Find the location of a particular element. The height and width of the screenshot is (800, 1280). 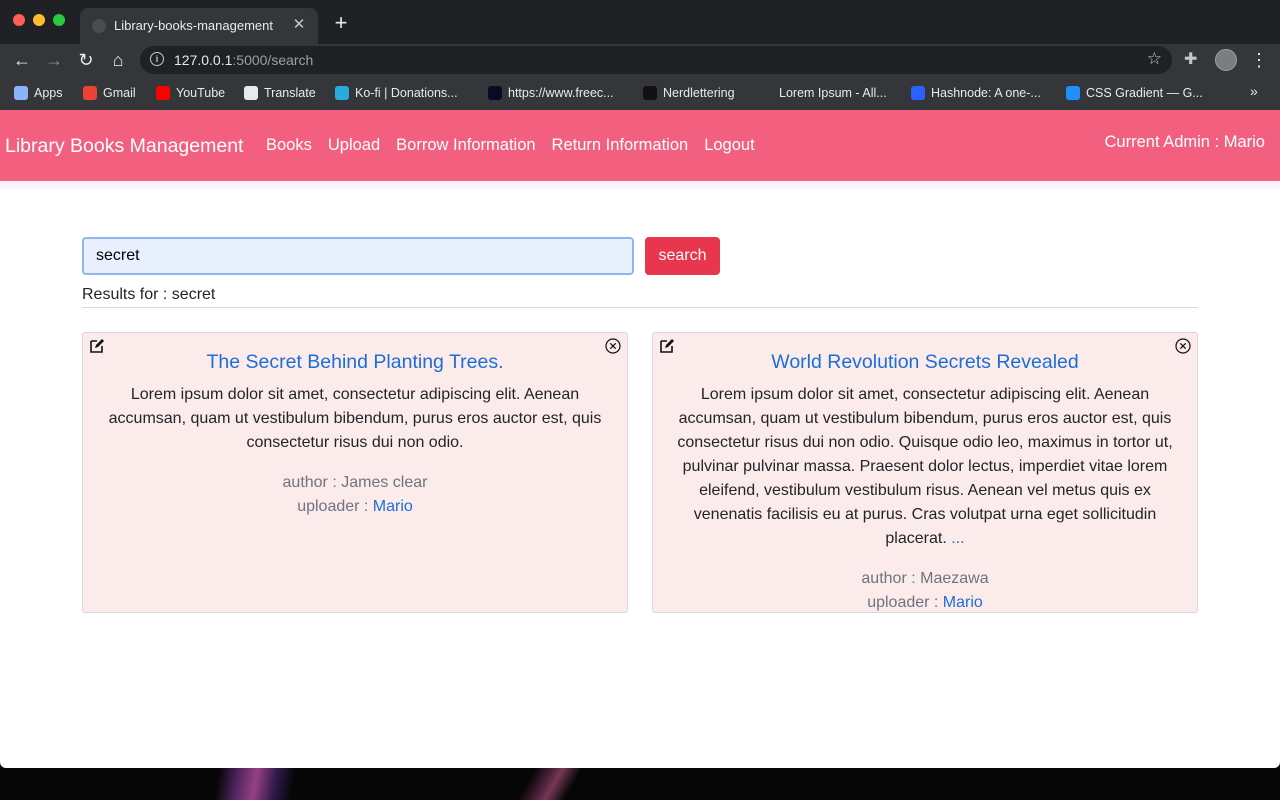

css-gradient-icon is located at coordinates (1073, 93).